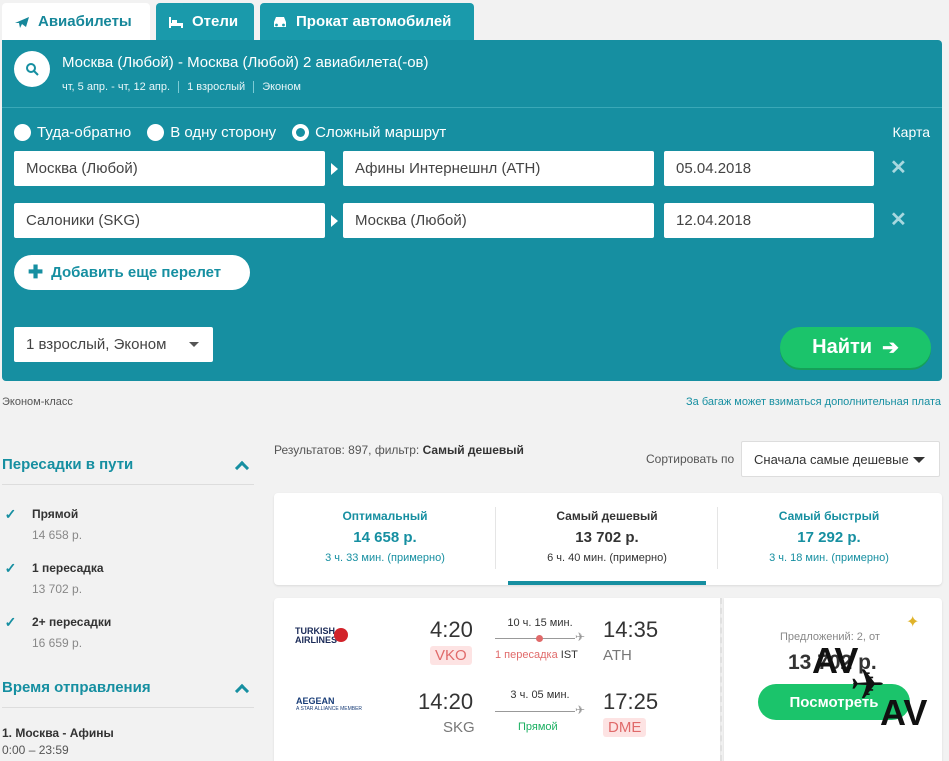 This screenshot has height=761, width=949. What do you see at coordinates (526, 655) in the screenshot?
I see `stops-count: 1 пересадка` at bounding box center [526, 655].